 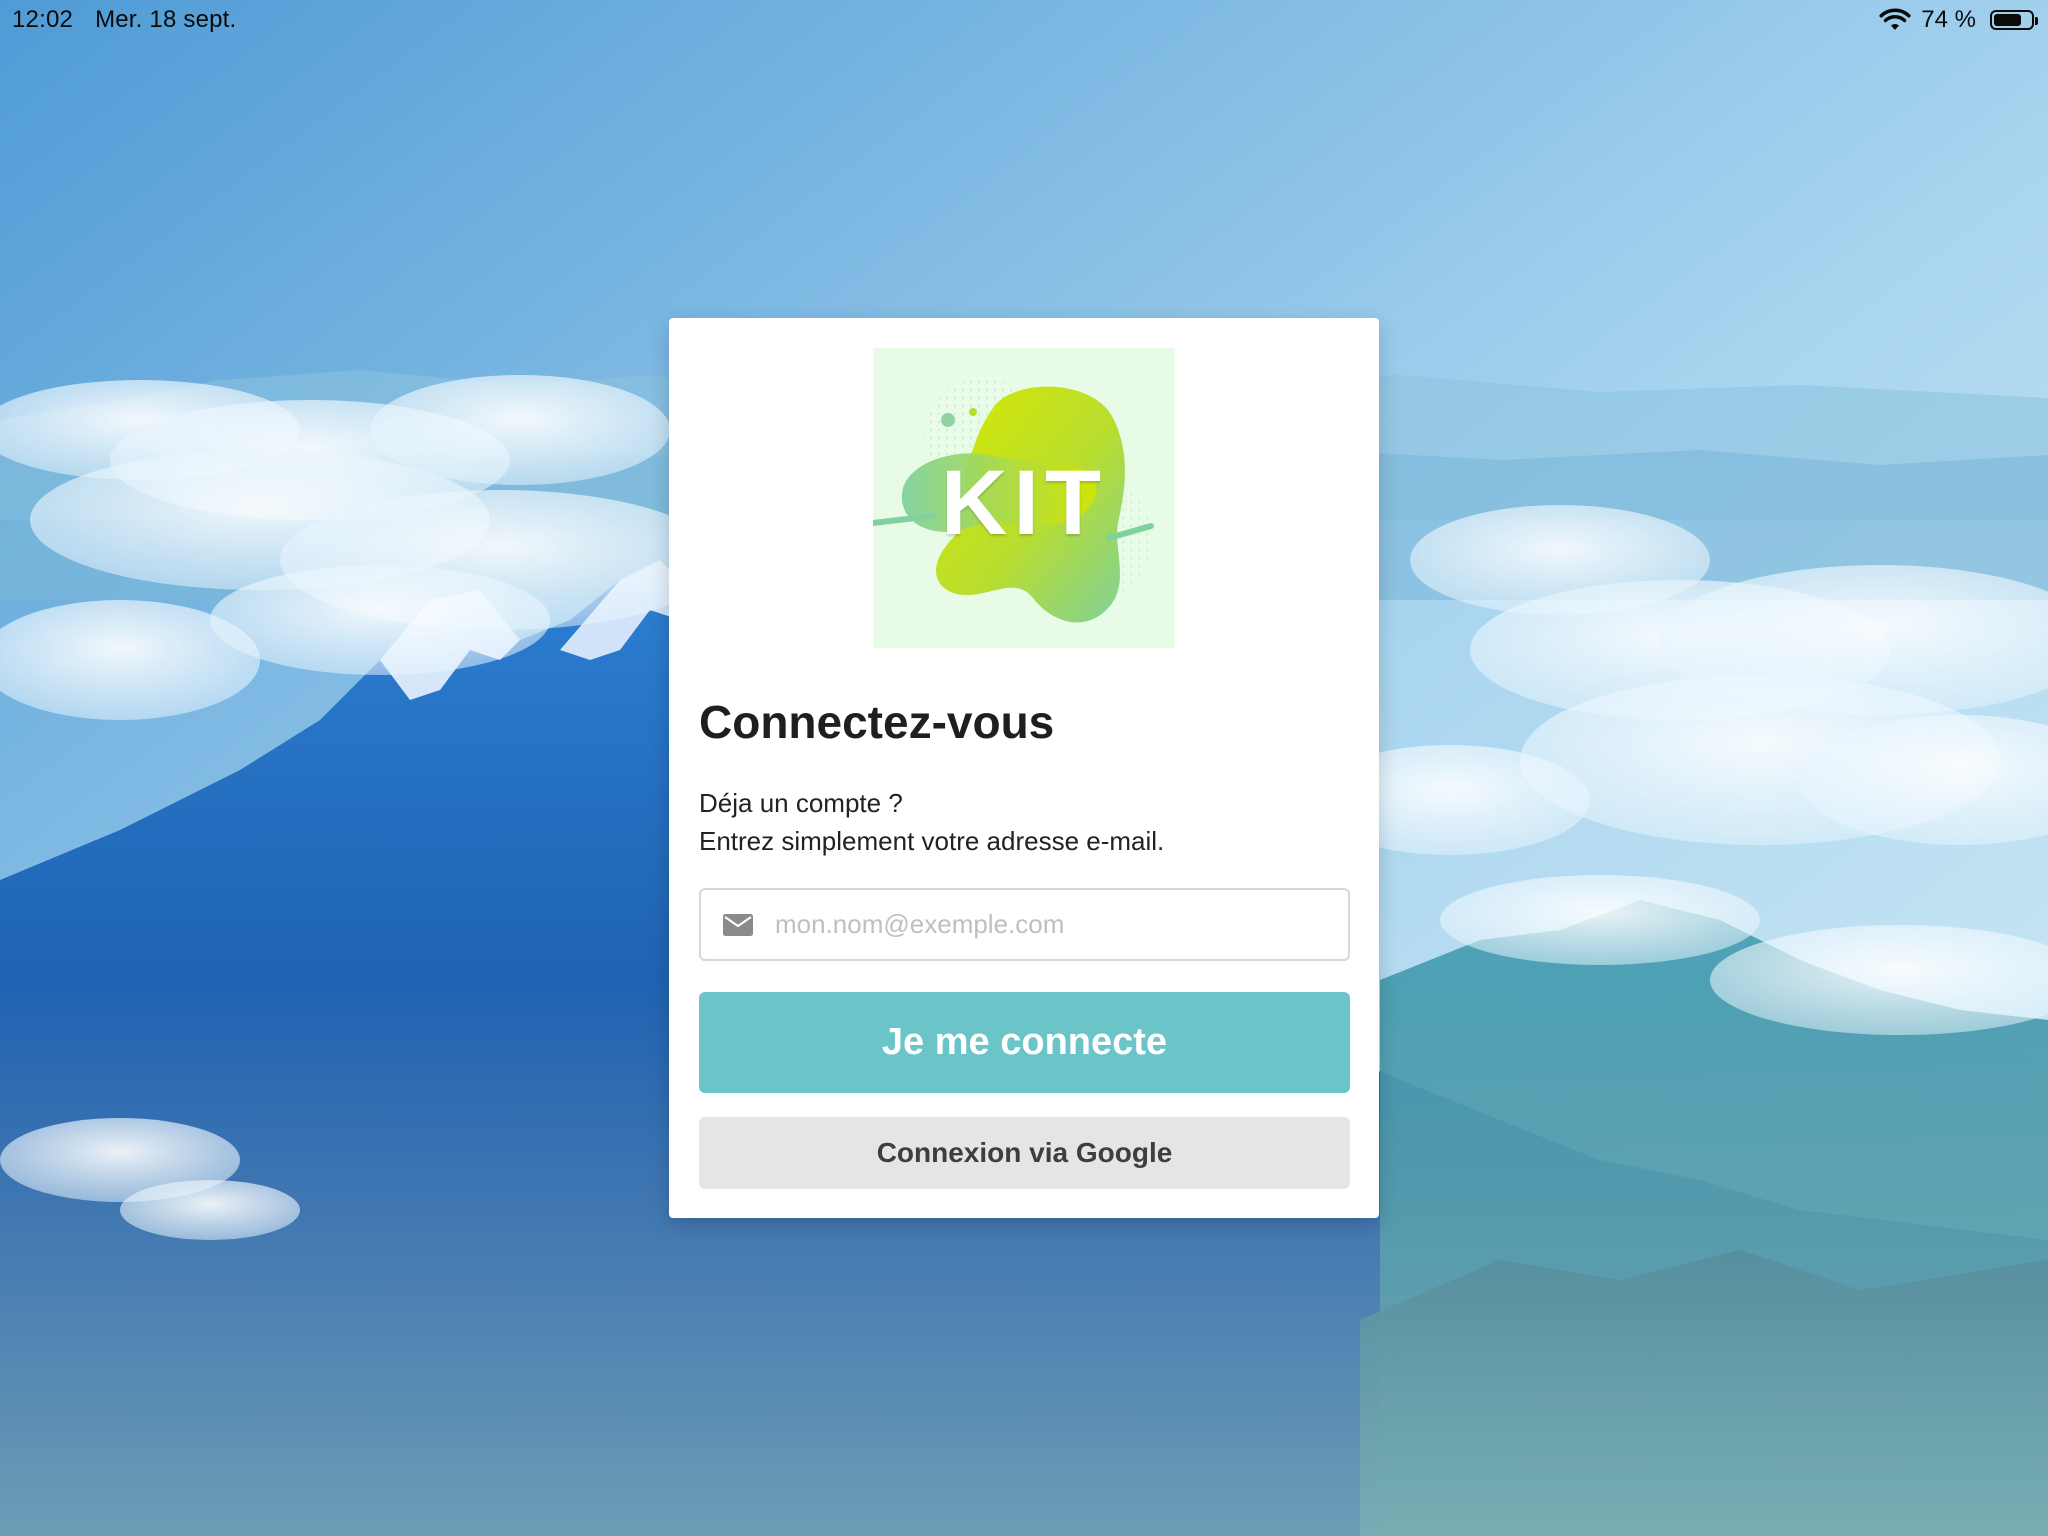 I want to click on wifi-icon, so click(x=1895, y=20).